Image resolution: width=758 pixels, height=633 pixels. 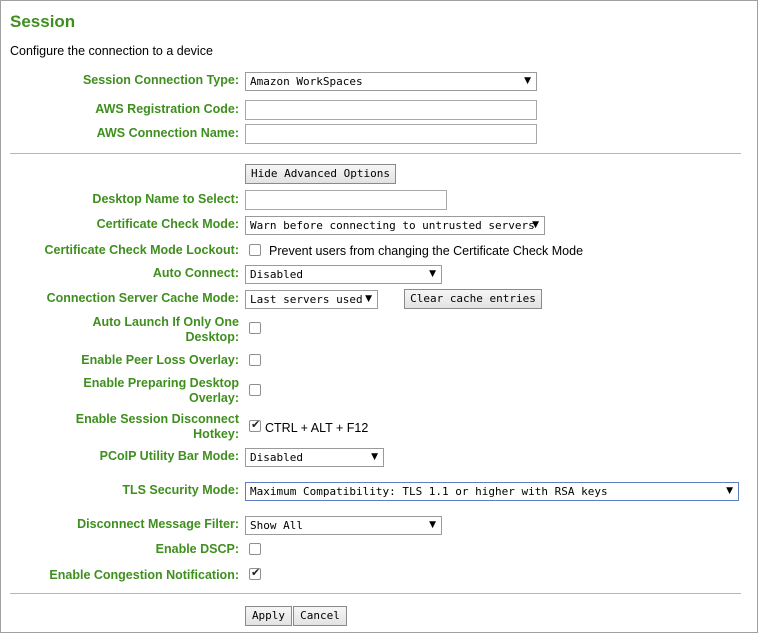 What do you see at coordinates (391, 110) in the screenshot?
I see `aws-registration-code-input` at bounding box center [391, 110].